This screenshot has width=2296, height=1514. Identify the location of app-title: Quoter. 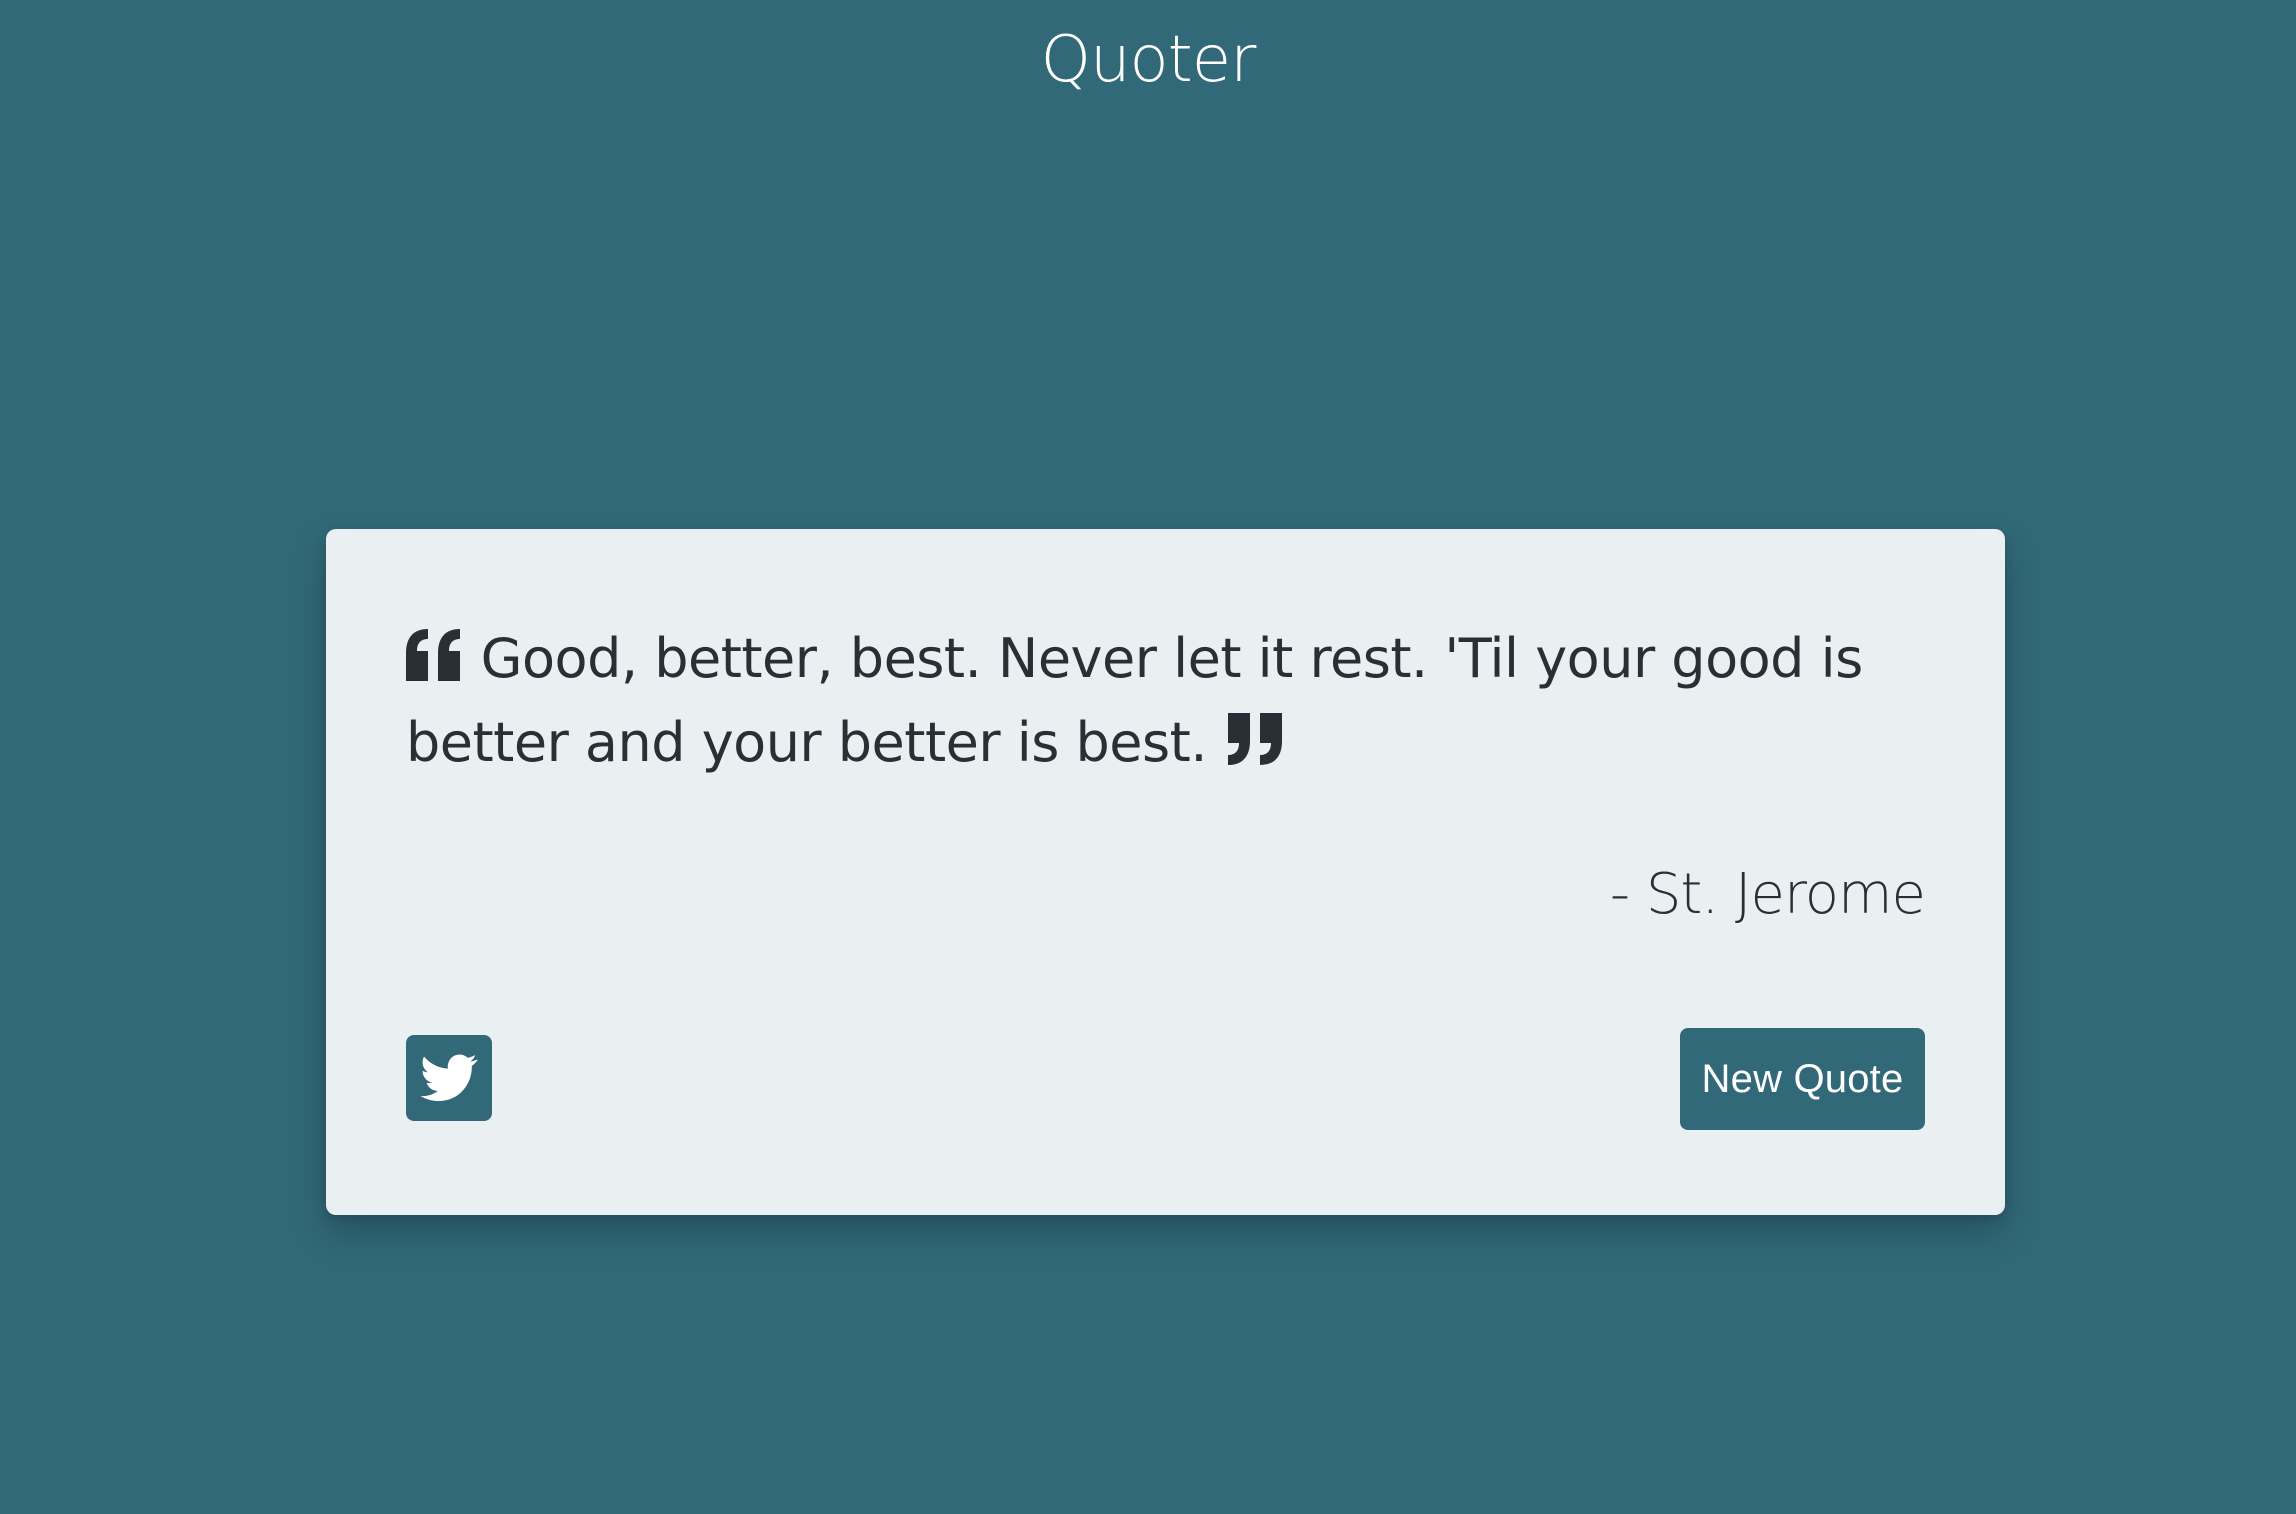
(1148, 60).